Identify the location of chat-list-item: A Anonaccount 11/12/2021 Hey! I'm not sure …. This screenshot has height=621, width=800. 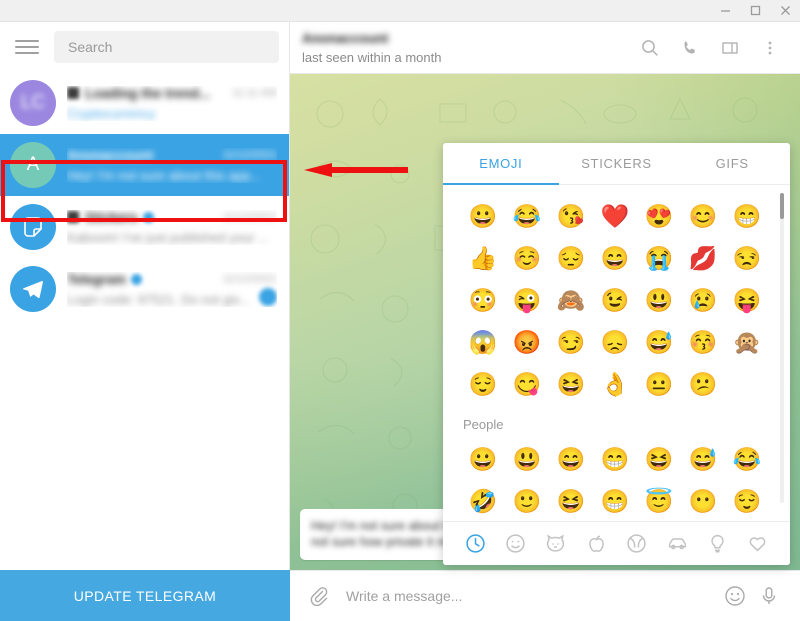
(144, 165).